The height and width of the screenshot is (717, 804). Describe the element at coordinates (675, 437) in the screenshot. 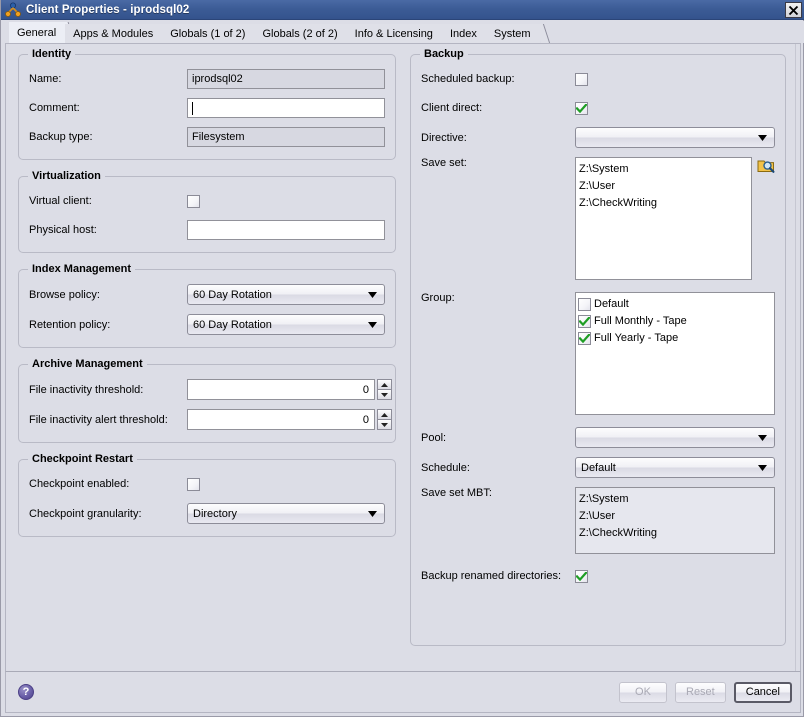

I see `pool-dropdown` at that location.